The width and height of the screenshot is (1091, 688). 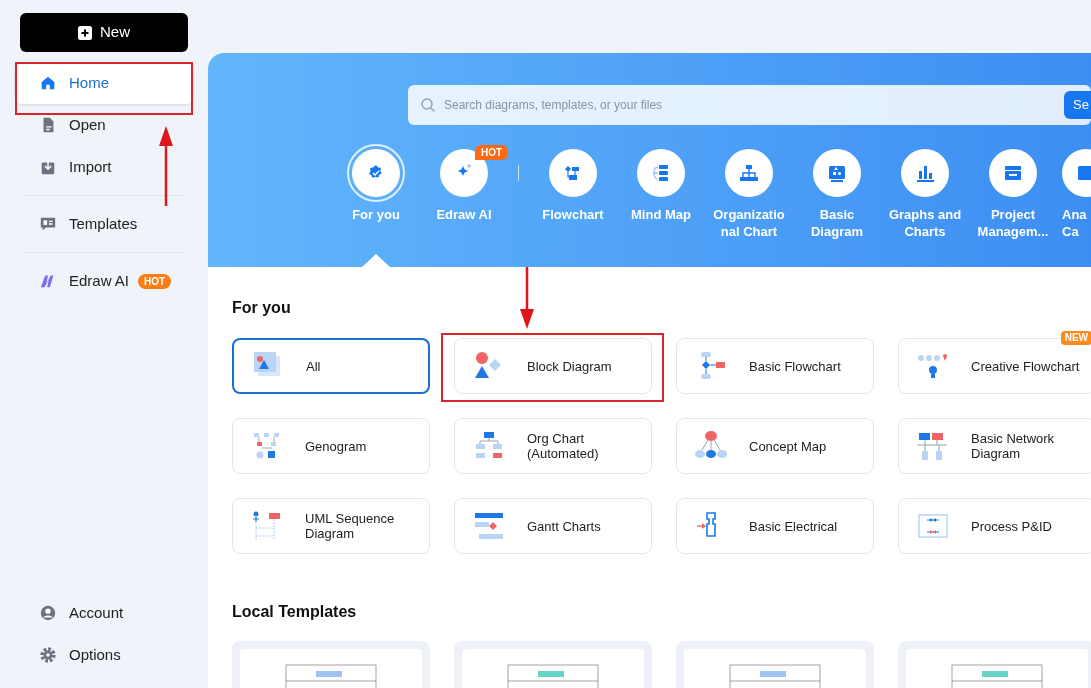 I want to click on home-icon, so click(x=48, y=83).